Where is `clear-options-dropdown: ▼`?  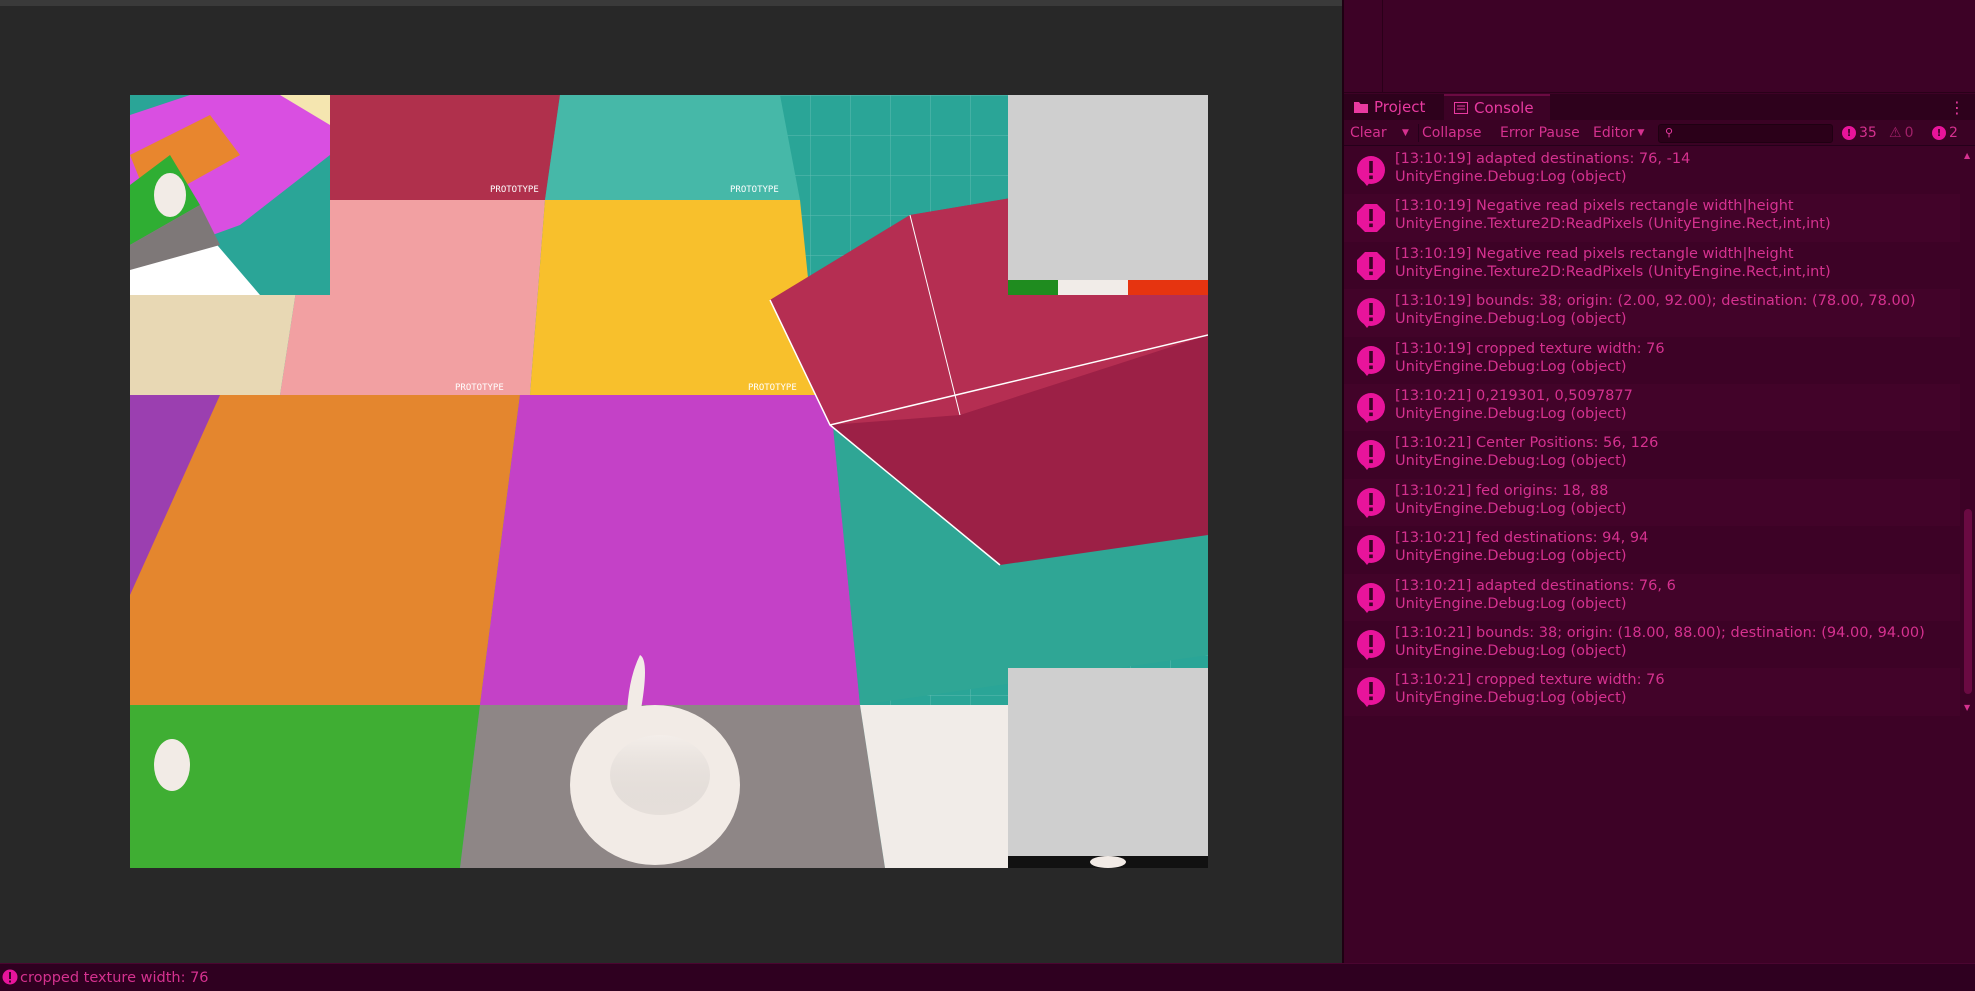 clear-options-dropdown: ▼ is located at coordinates (1405, 133).